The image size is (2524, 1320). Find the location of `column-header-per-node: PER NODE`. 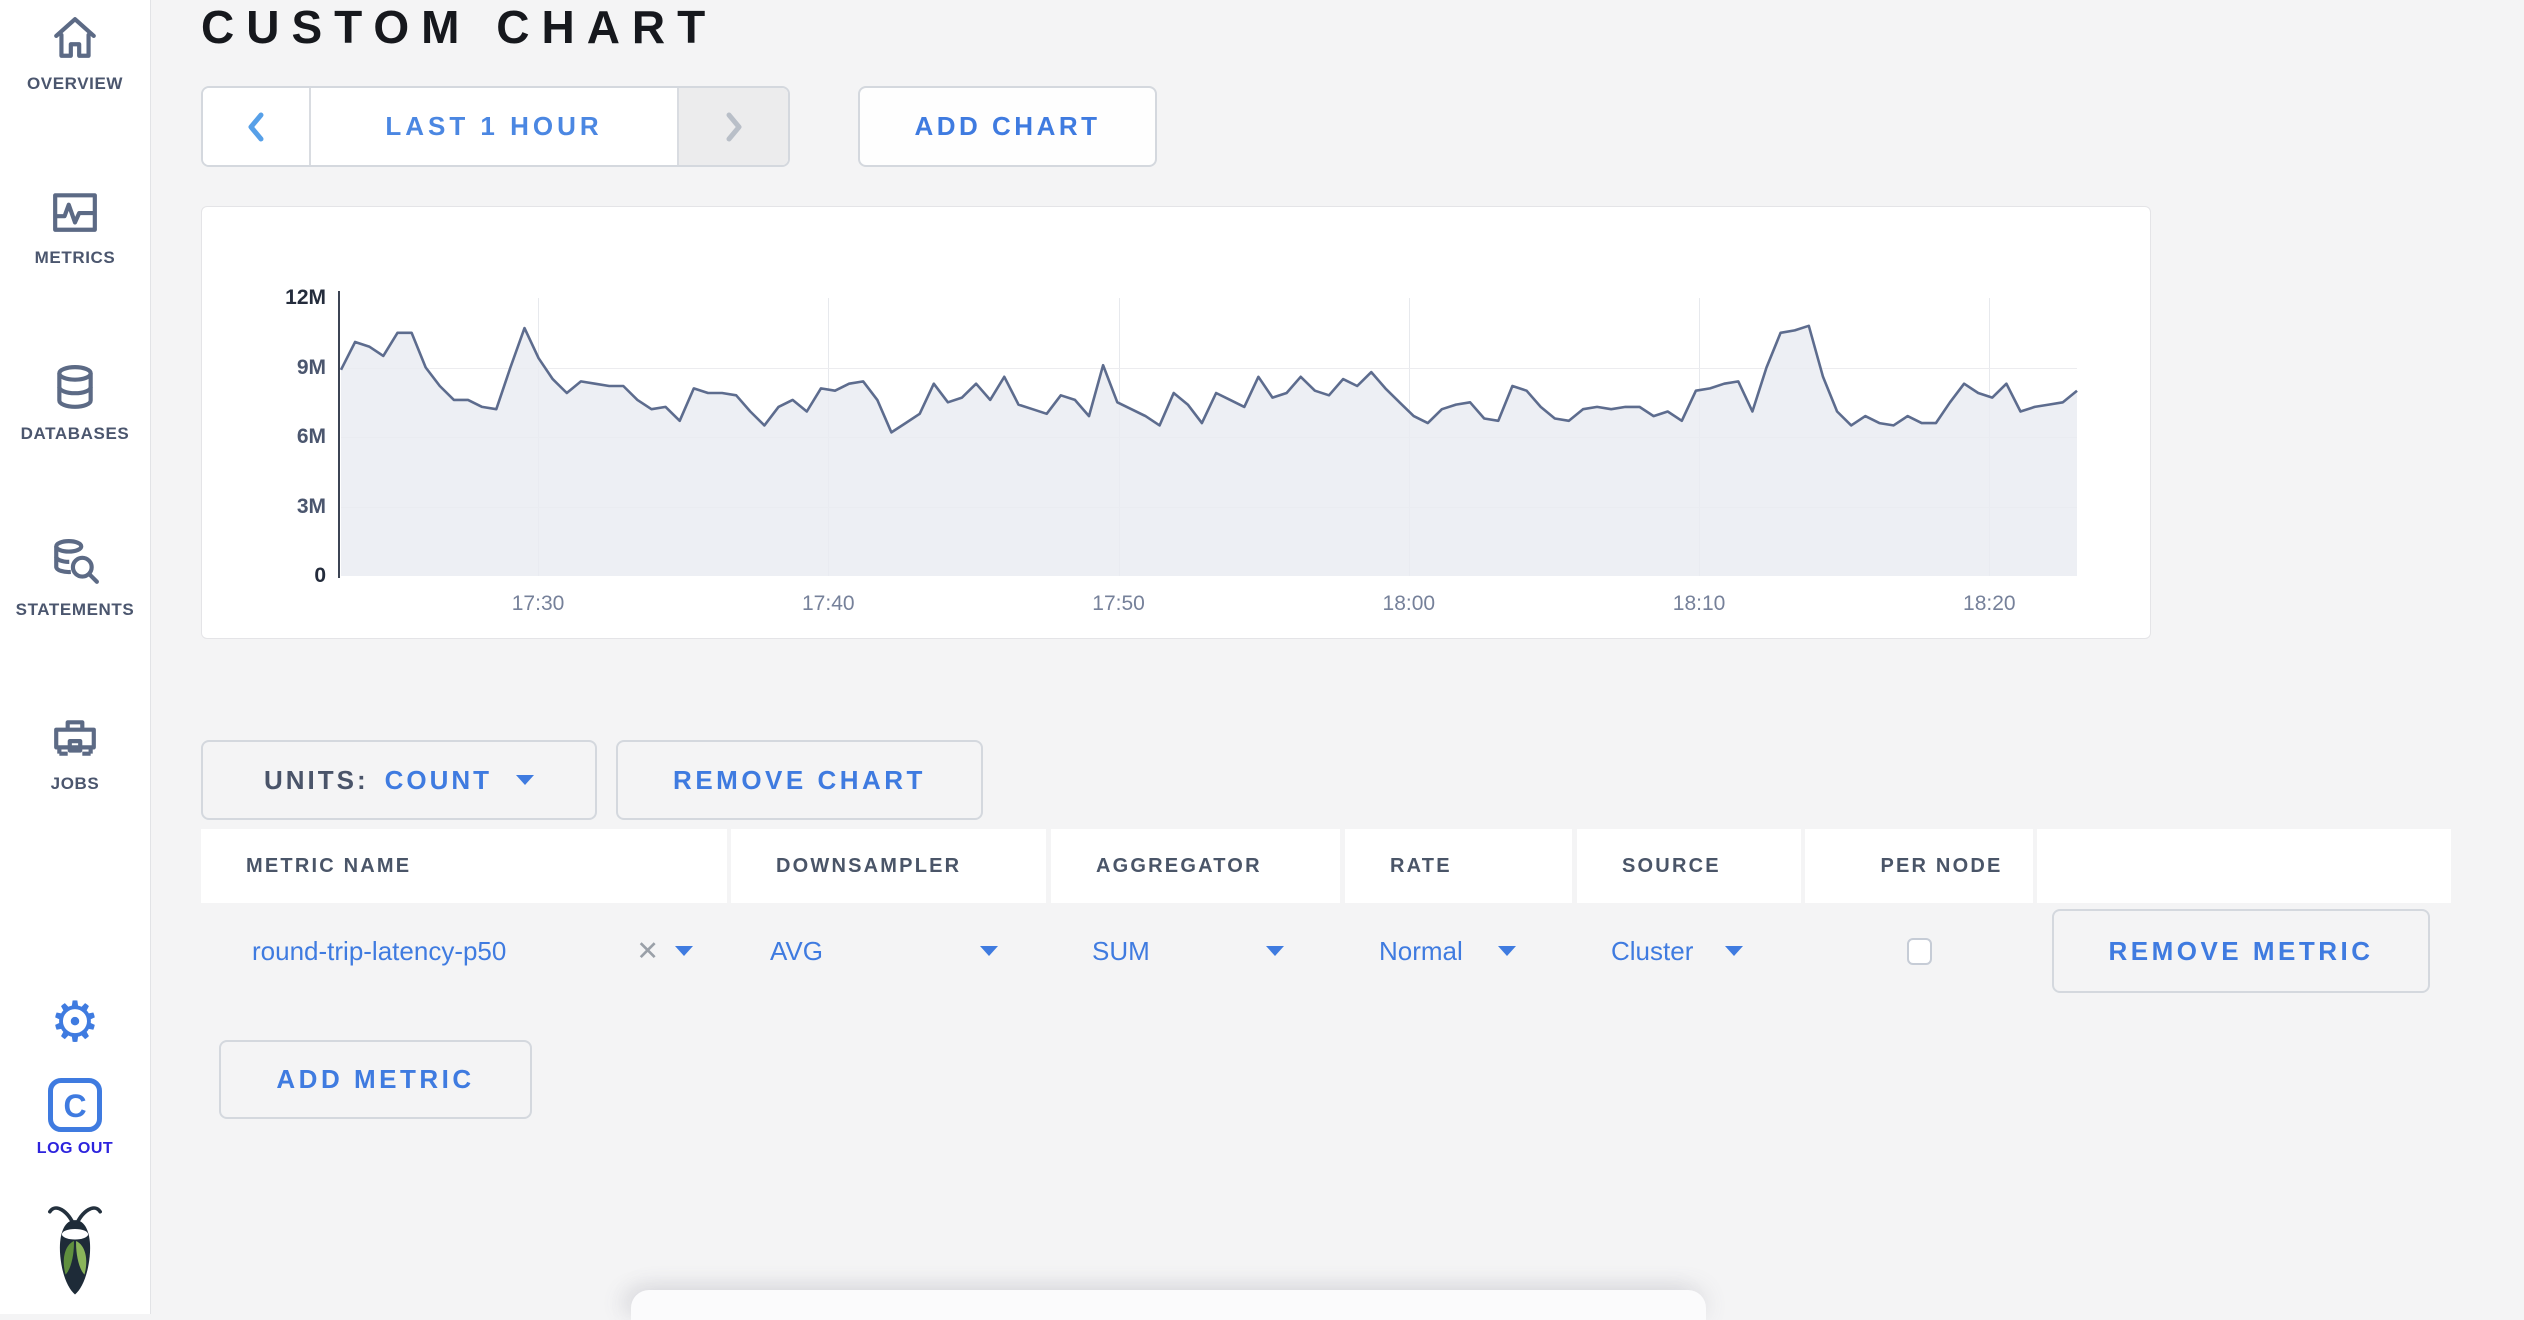

column-header-per-node: PER NODE is located at coordinates (1919, 866).